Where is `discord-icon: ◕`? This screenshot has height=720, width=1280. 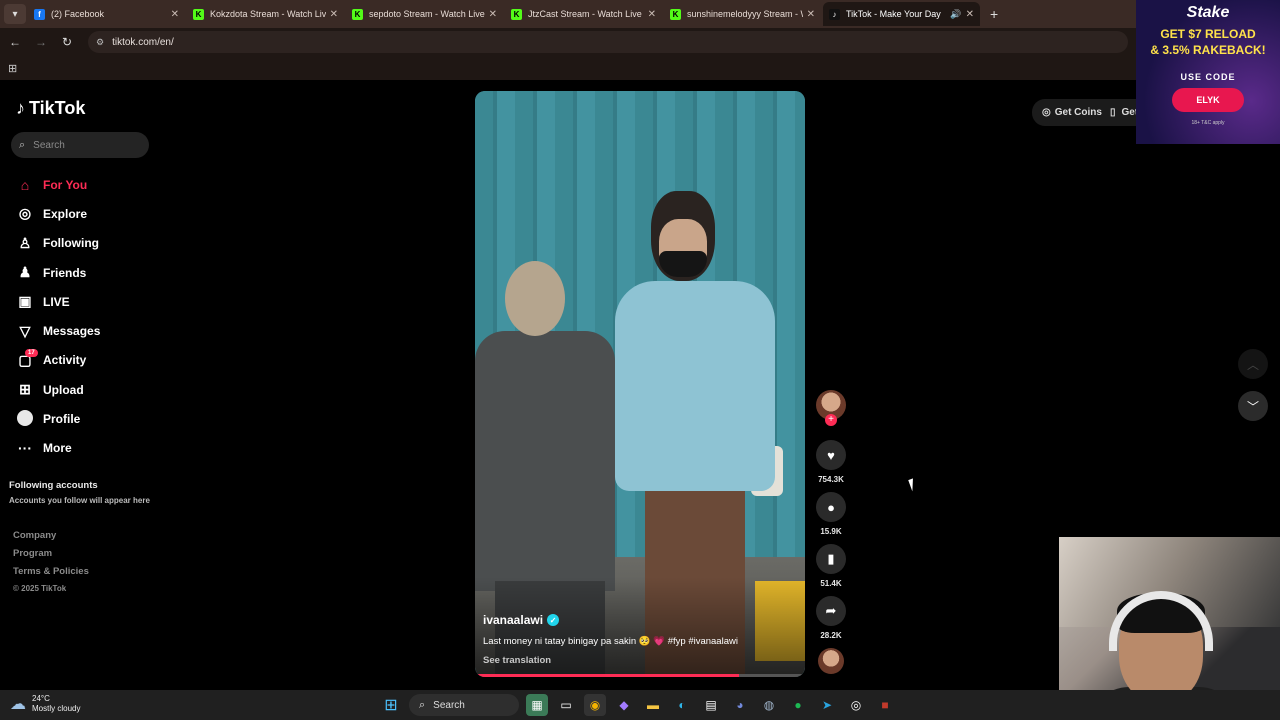 discord-icon: ◕ is located at coordinates (740, 705).